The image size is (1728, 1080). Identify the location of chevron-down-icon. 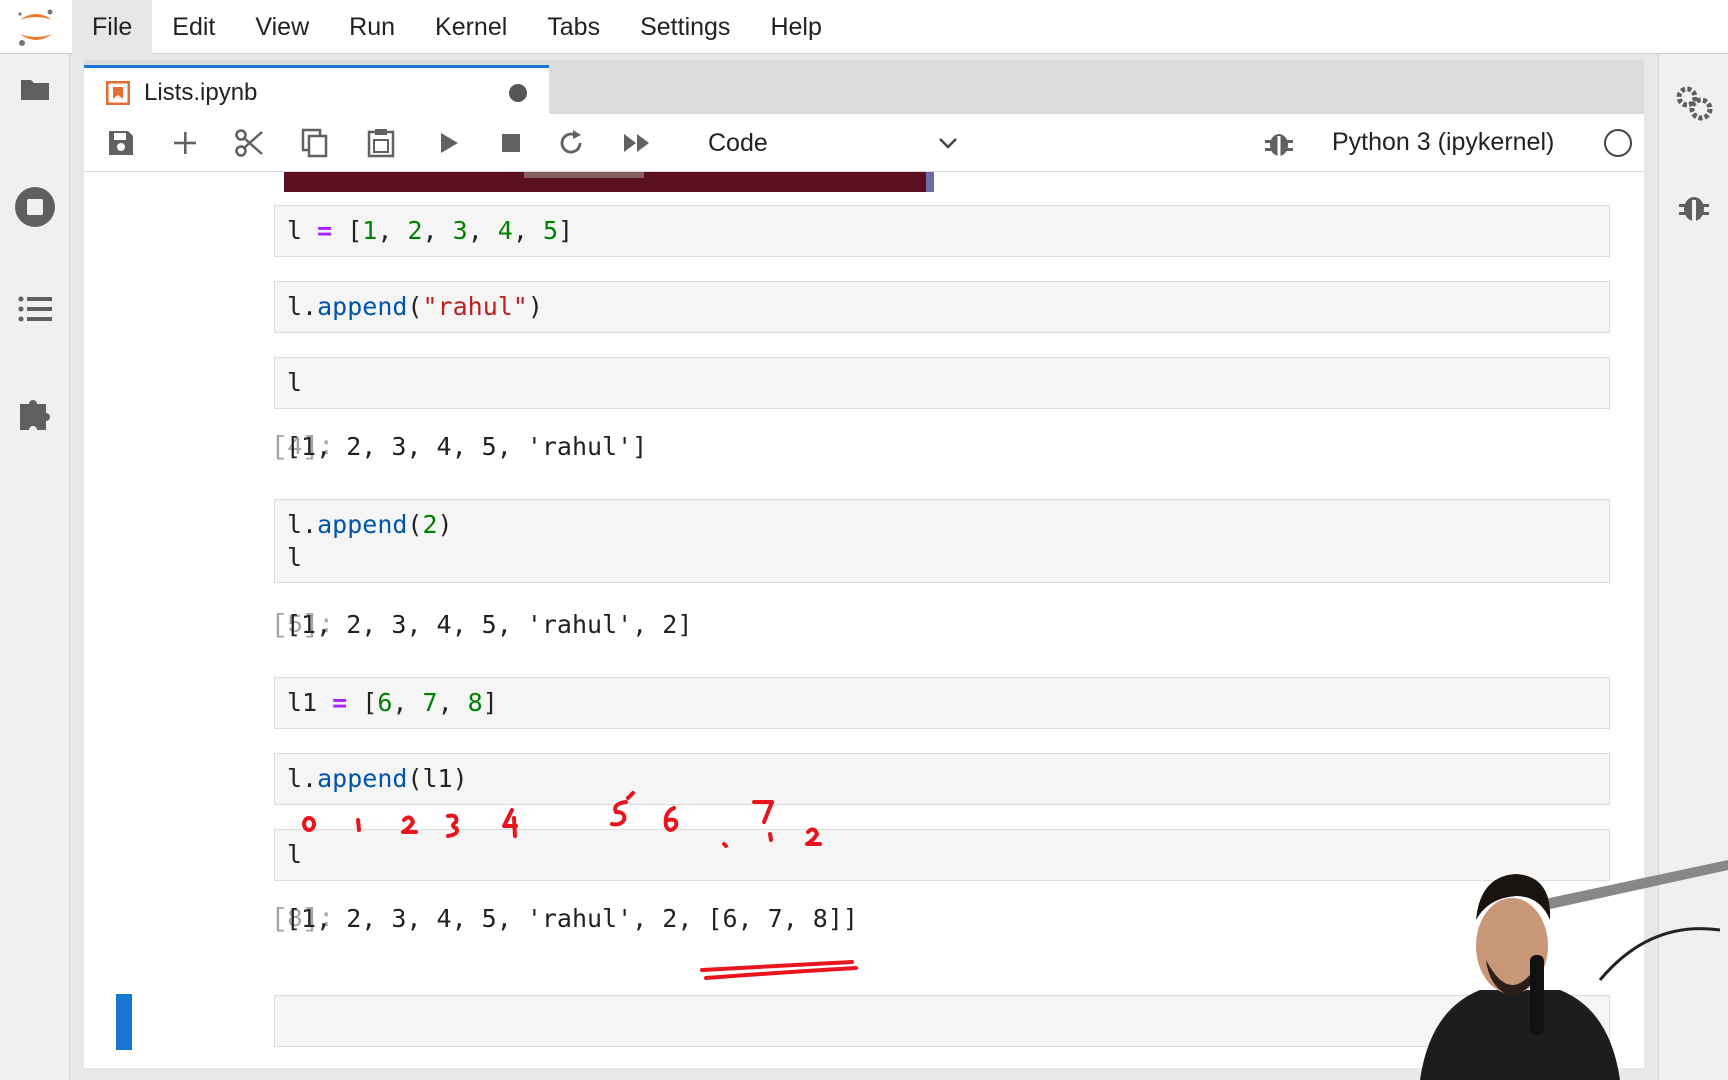
(948, 143).